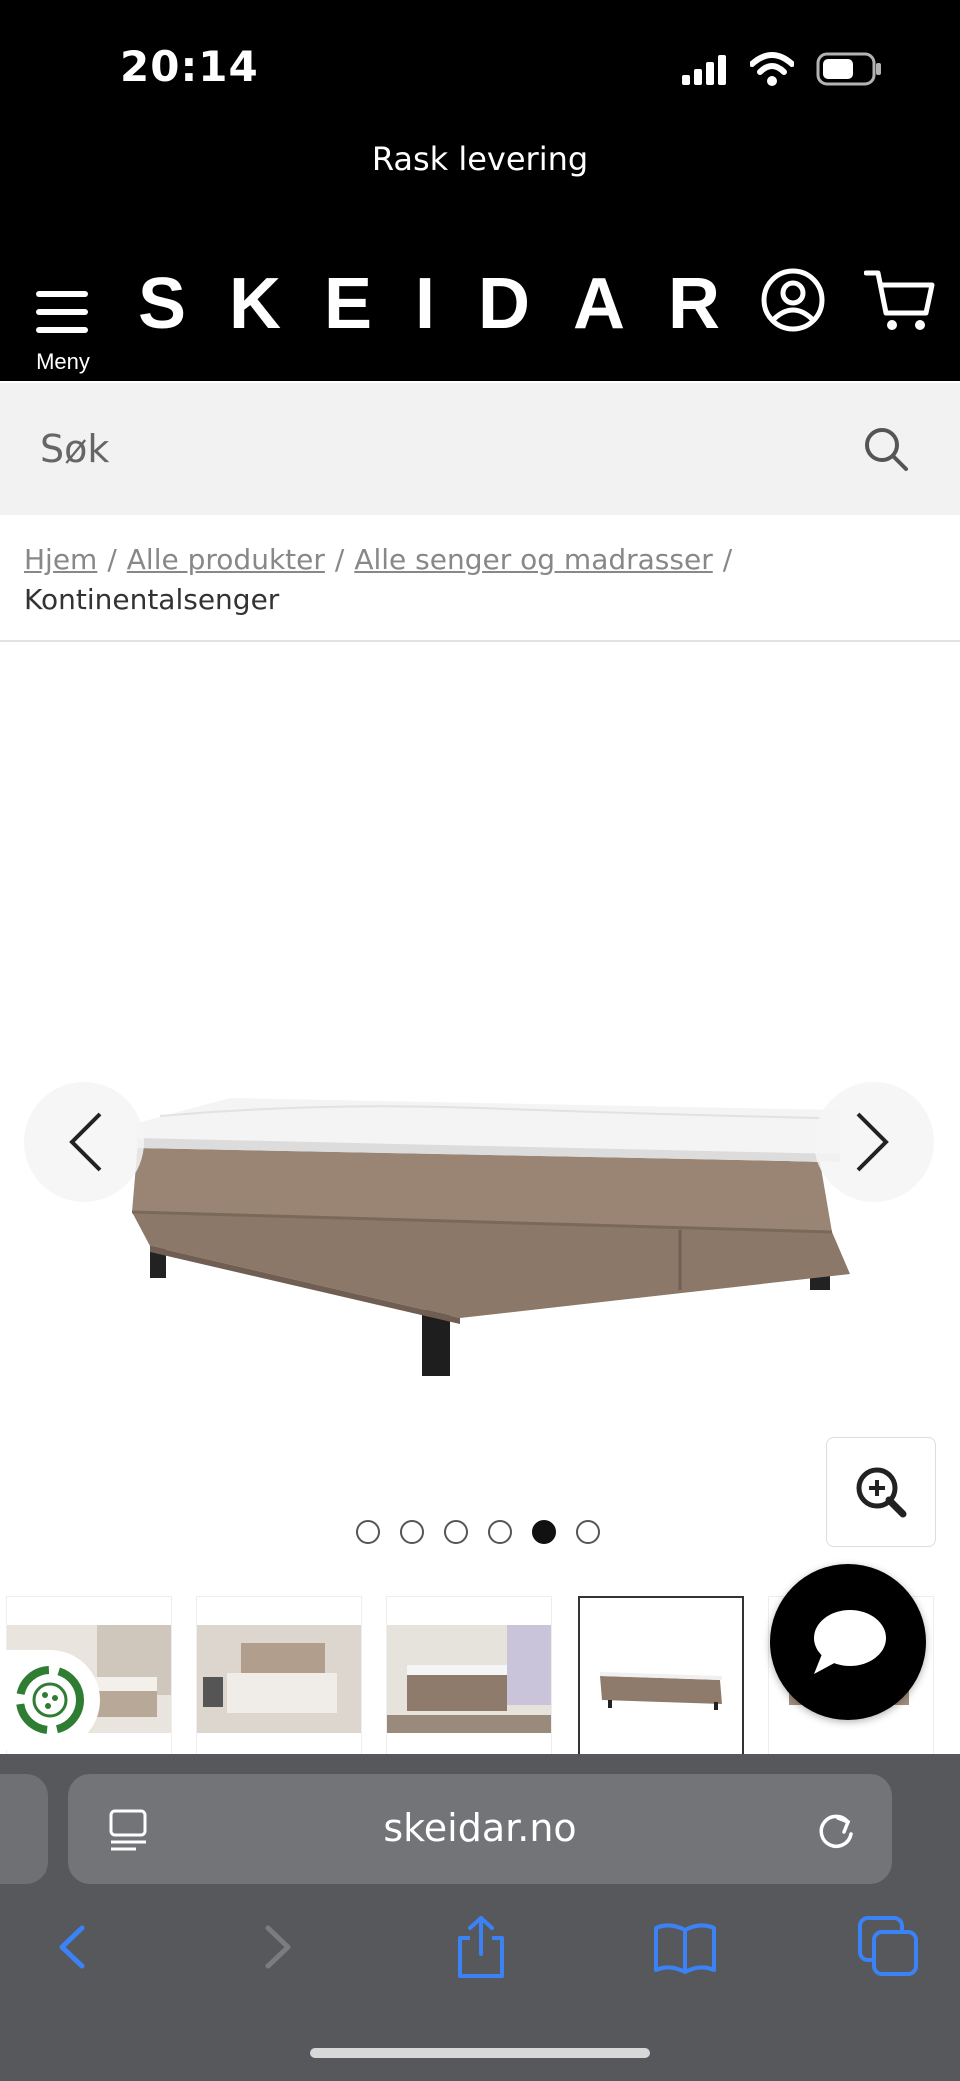  I want to click on zoom-button, so click(881, 1492).